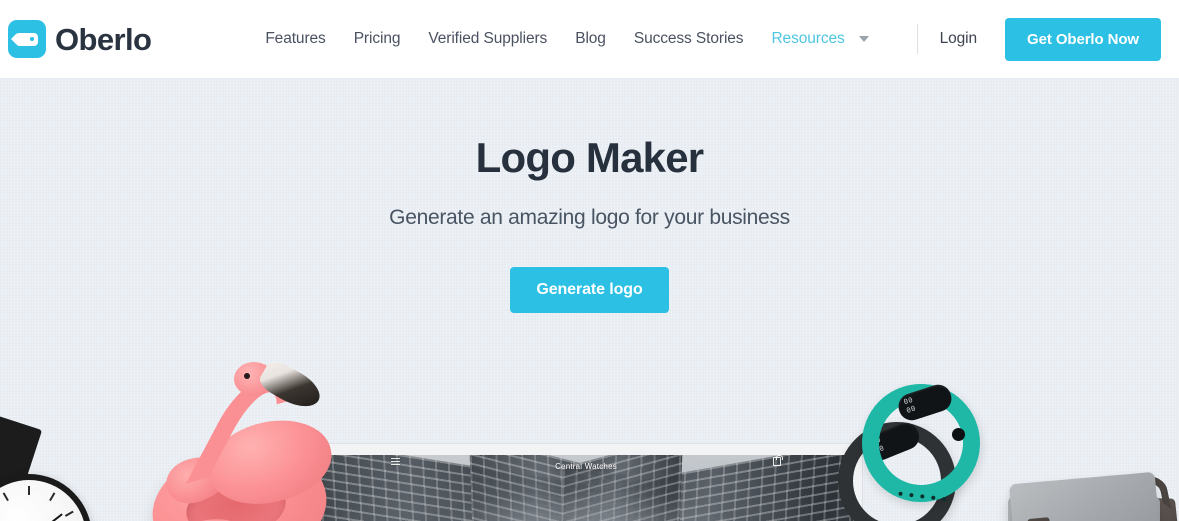  What do you see at coordinates (1085, 496) in the screenshot?
I see `bag-flap` at bounding box center [1085, 496].